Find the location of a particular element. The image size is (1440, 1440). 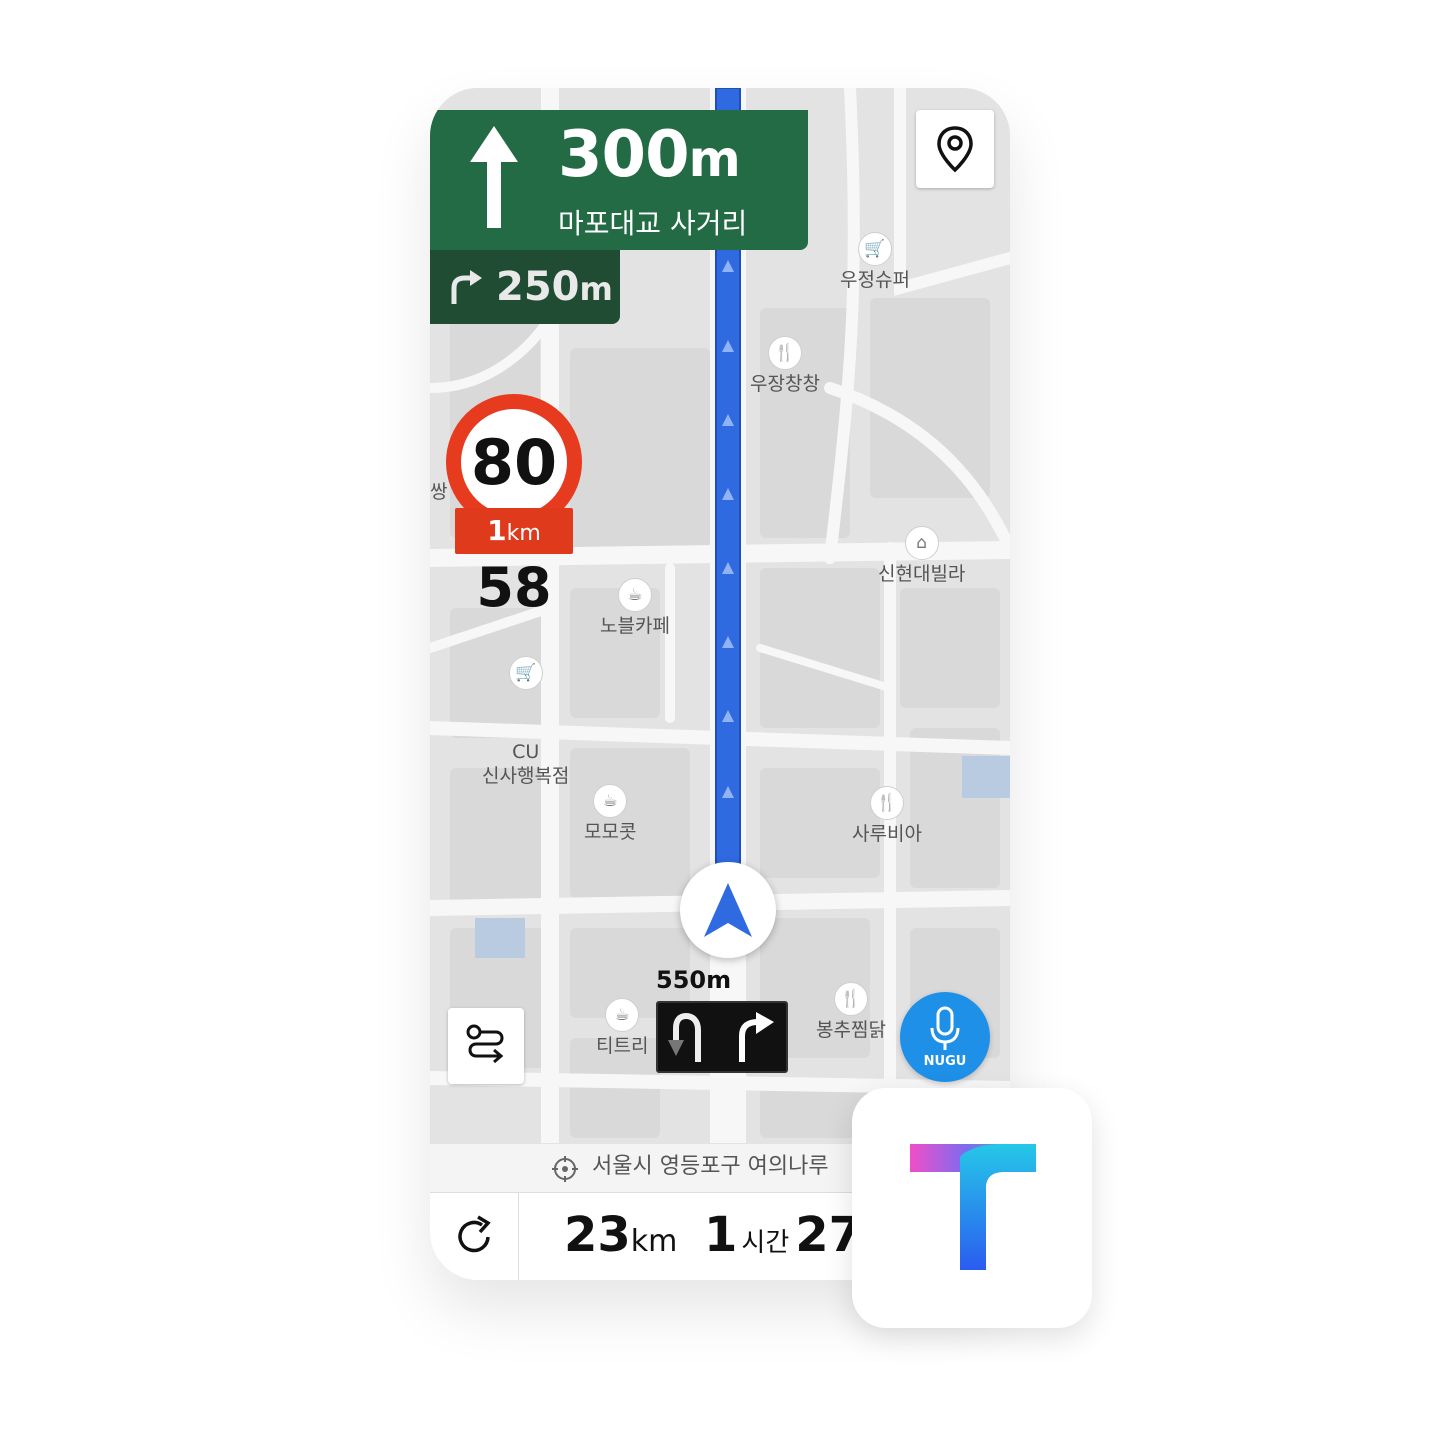

straight-arrow-icon is located at coordinates (494, 177).